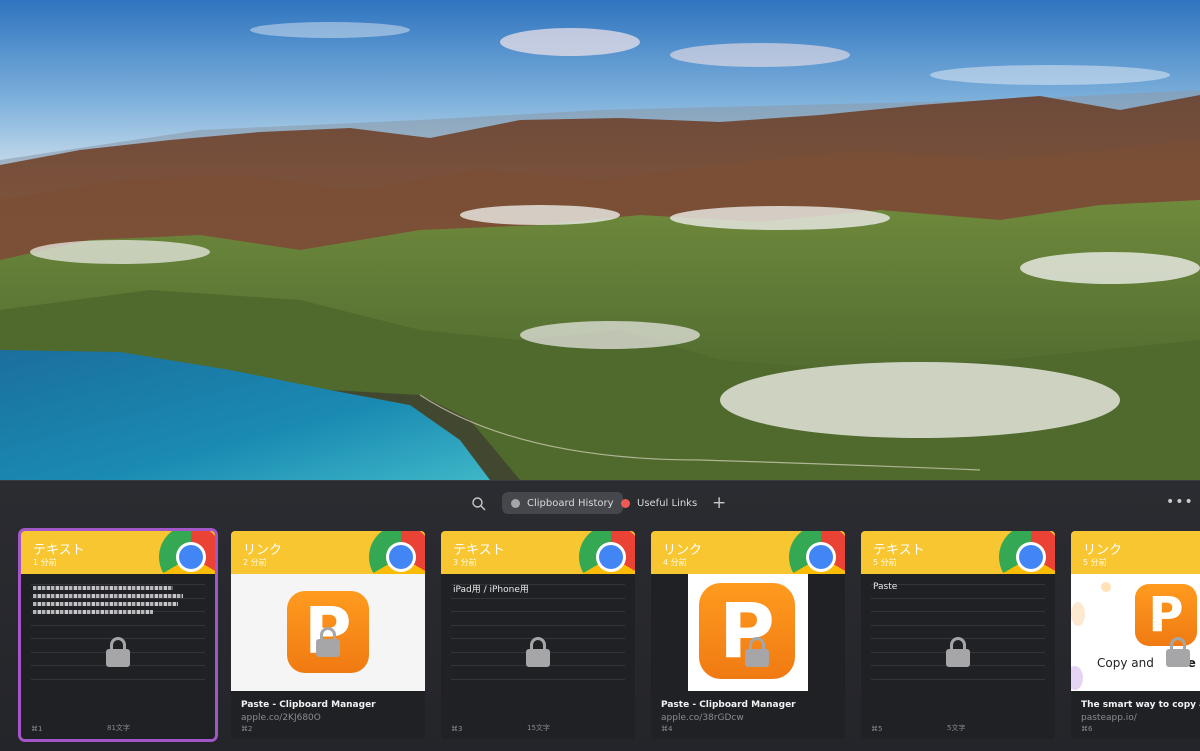 The image size is (1200, 751). What do you see at coordinates (1135, 632) in the screenshot?
I see `website-preview: P Copy and e sm` at bounding box center [1135, 632].